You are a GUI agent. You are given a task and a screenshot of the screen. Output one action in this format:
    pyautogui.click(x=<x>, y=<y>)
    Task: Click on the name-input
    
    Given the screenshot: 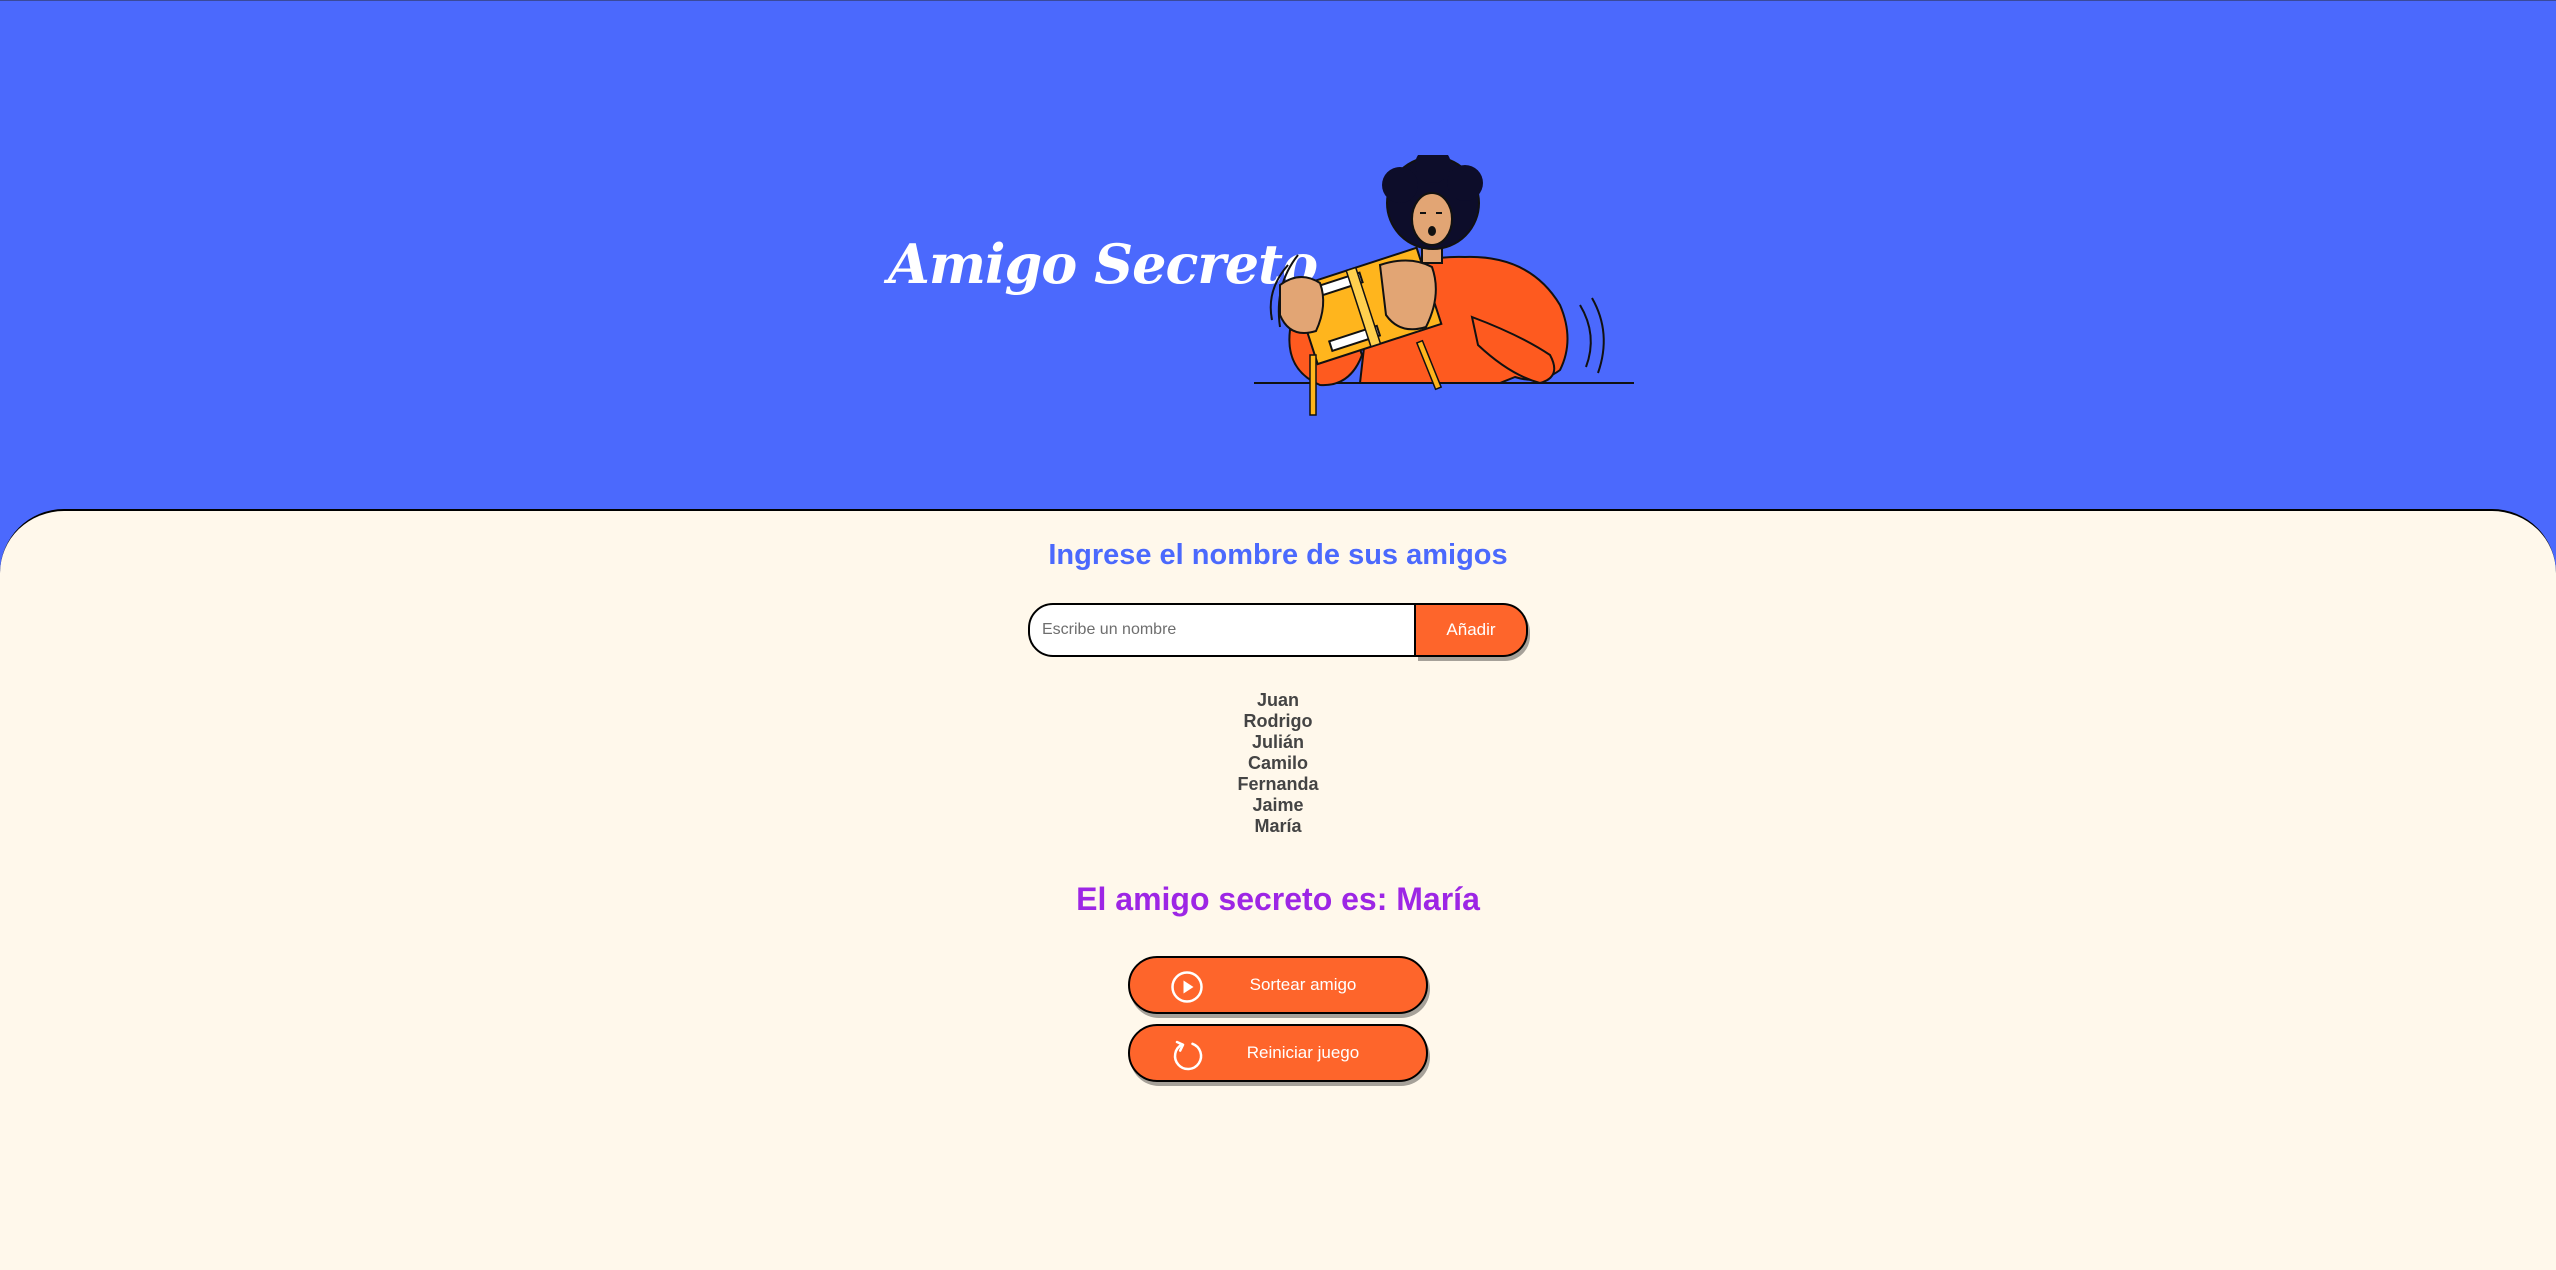 What is the action you would take?
    pyautogui.click(x=1222, y=630)
    